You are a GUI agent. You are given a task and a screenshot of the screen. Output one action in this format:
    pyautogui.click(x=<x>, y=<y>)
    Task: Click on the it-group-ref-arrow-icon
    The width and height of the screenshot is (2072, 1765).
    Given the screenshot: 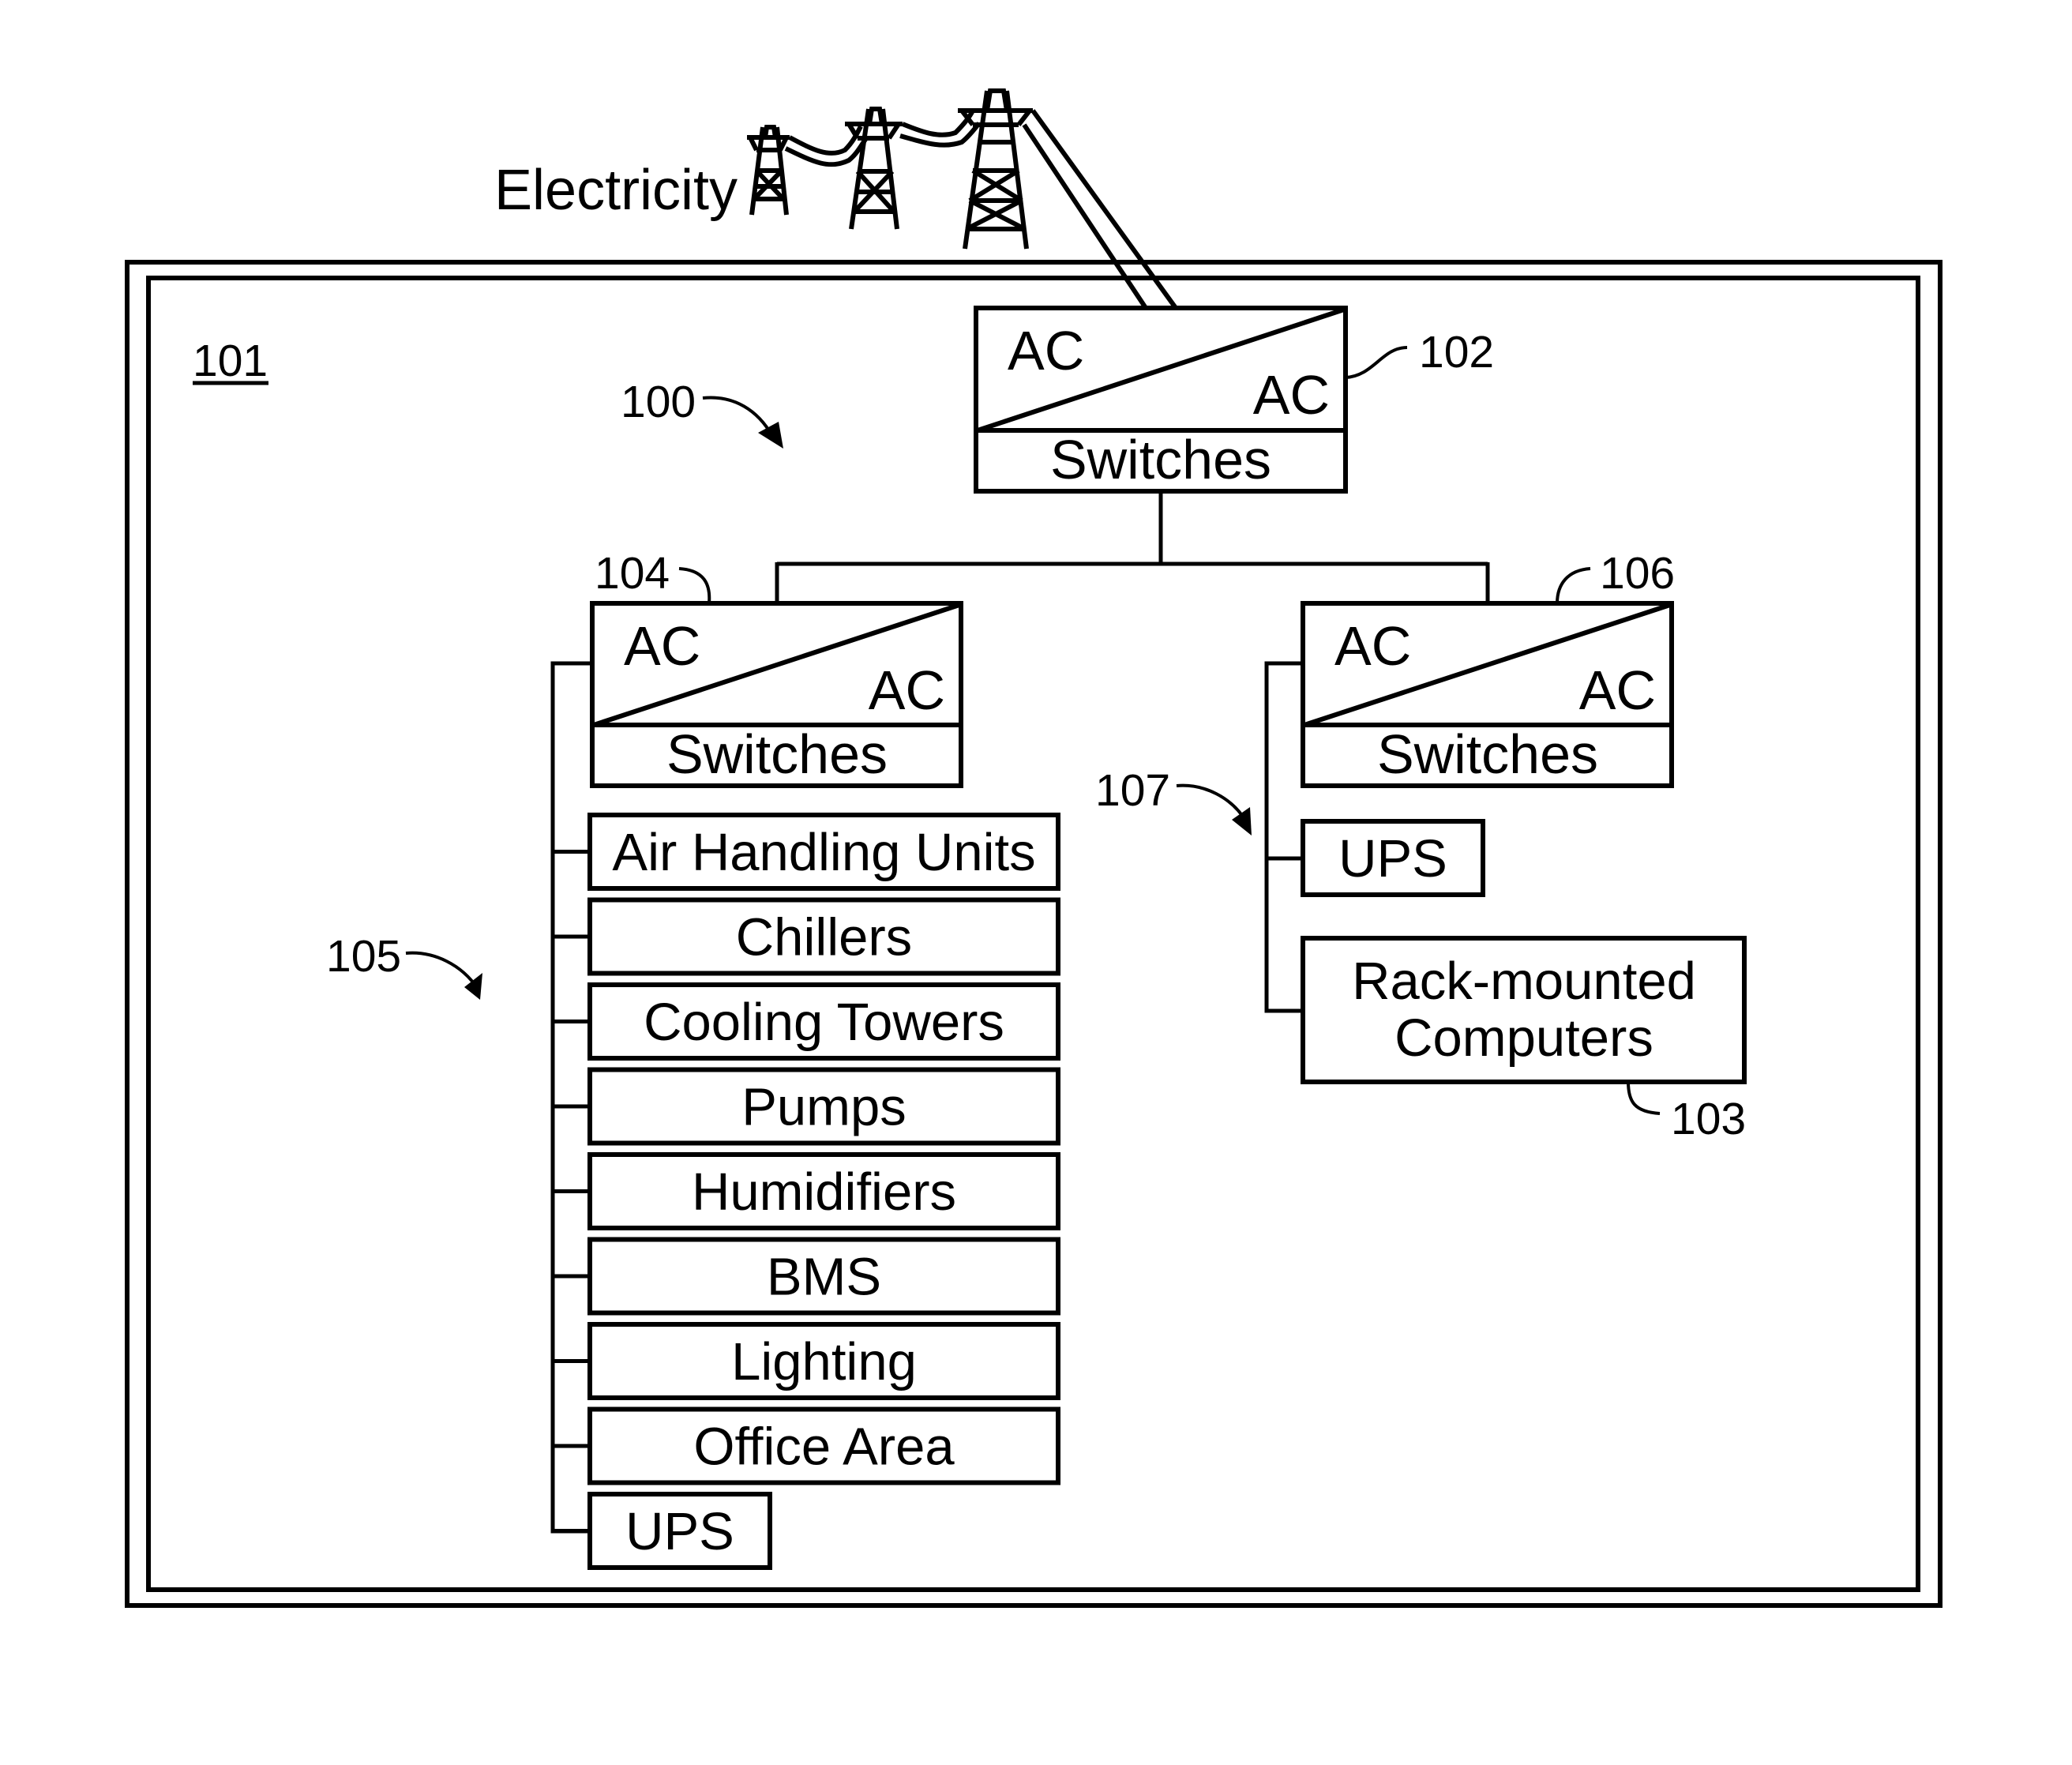 What is the action you would take?
    pyautogui.click(x=1214, y=809)
    